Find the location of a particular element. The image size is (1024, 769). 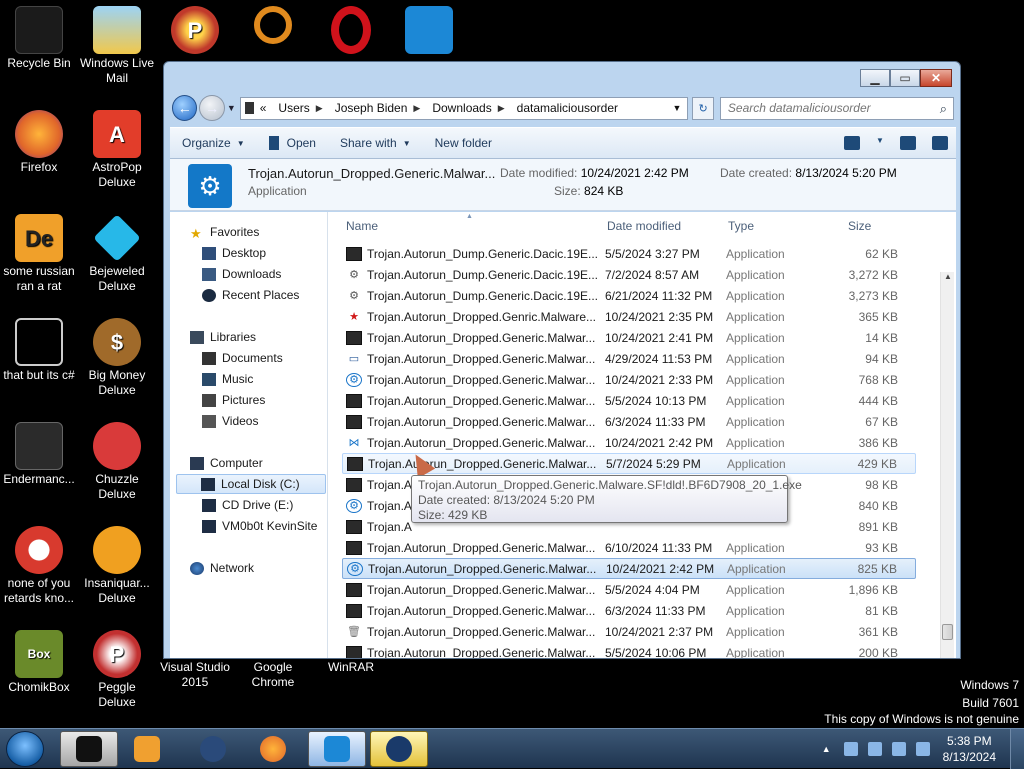

desktop-icon-firefox: Firefox is located at coordinates (39, 142).